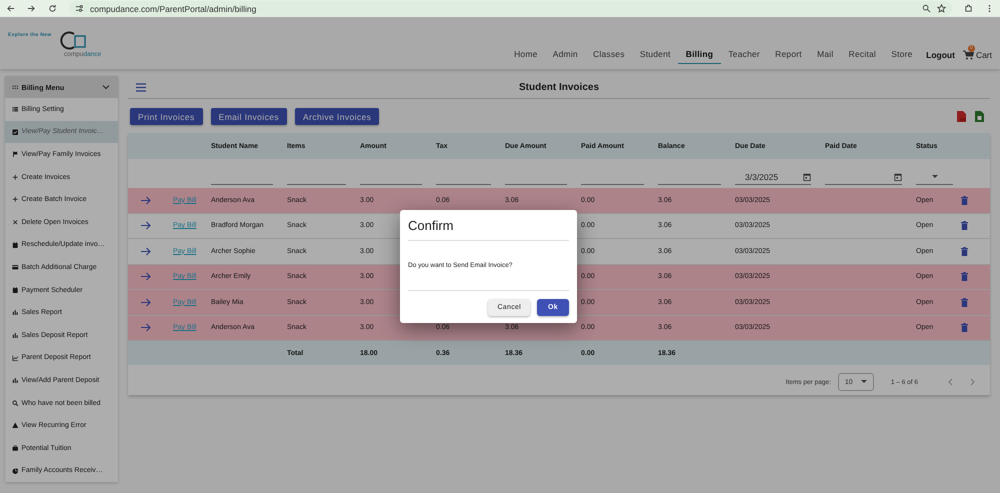 The width and height of the screenshot is (1000, 493). What do you see at coordinates (979, 116) in the screenshot?
I see `spreadsheet-file-icon` at bounding box center [979, 116].